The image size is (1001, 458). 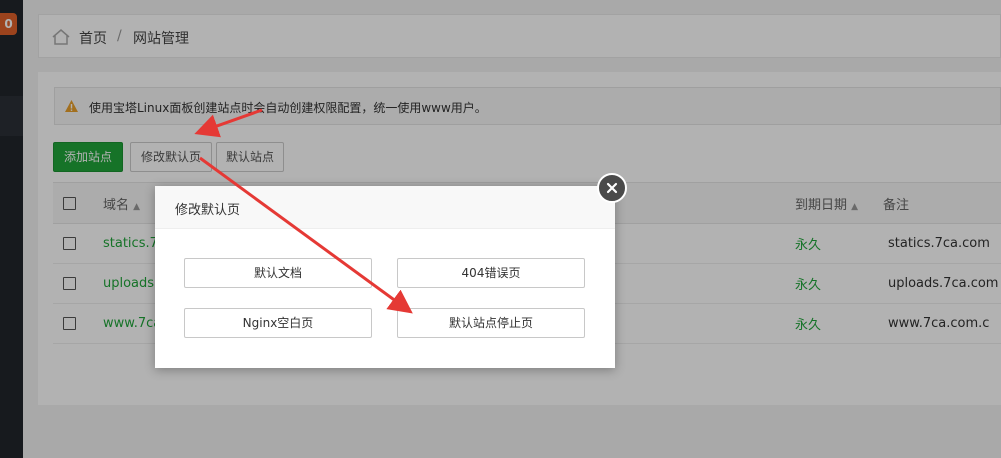 What do you see at coordinates (385, 207) in the screenshot?
I see `dialog-header: 修改默认页` at bounding box center [385, 207].